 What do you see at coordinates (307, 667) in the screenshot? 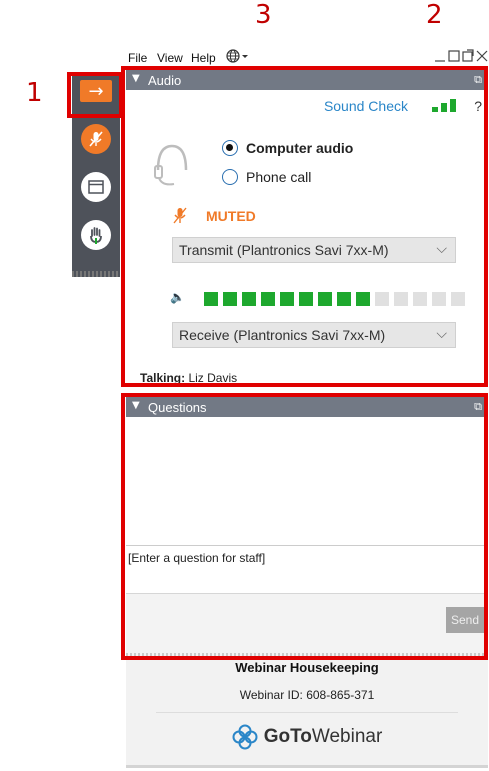
I see `webinar-title: Webinar Housekeeping` at bounding box center [307, 667].